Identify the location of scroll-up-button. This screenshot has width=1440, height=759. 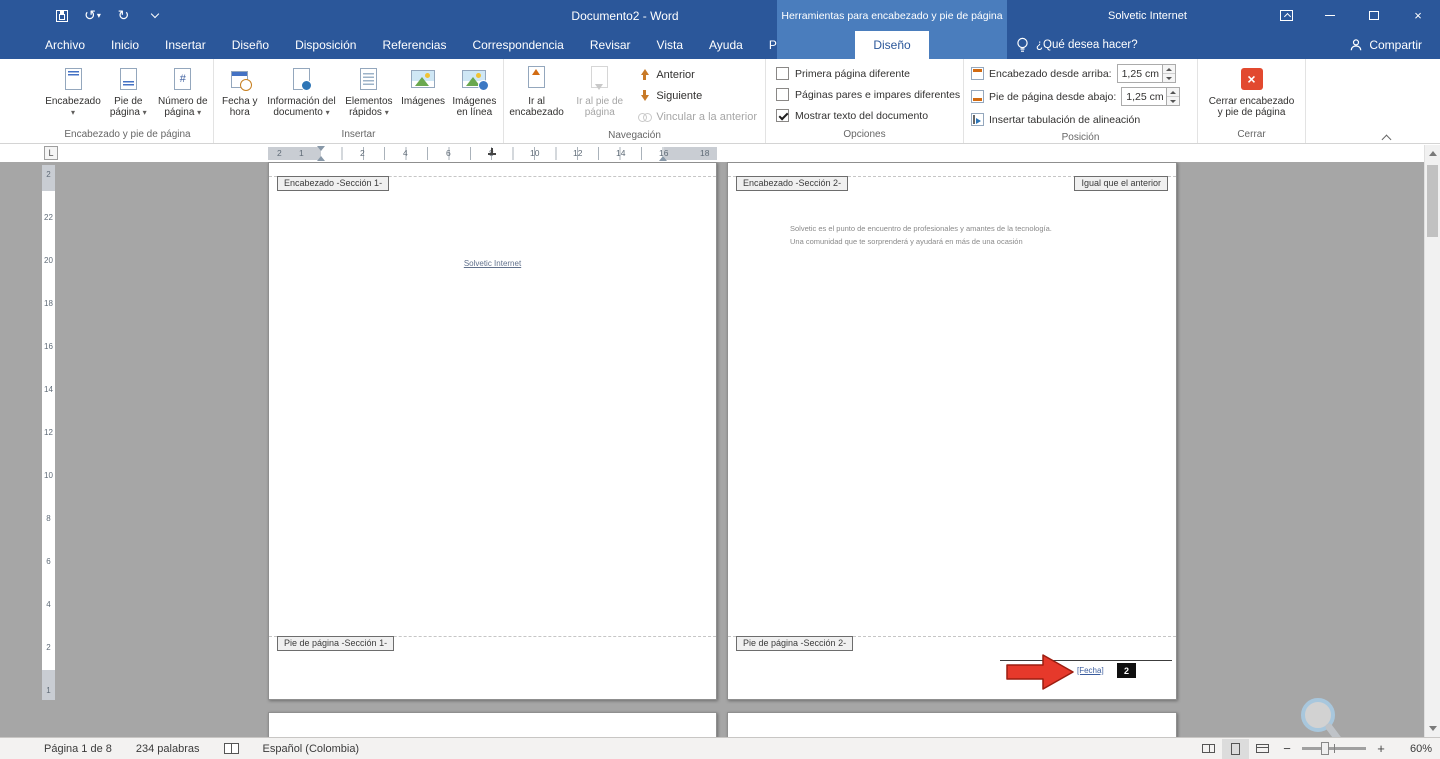
(1432, 153).